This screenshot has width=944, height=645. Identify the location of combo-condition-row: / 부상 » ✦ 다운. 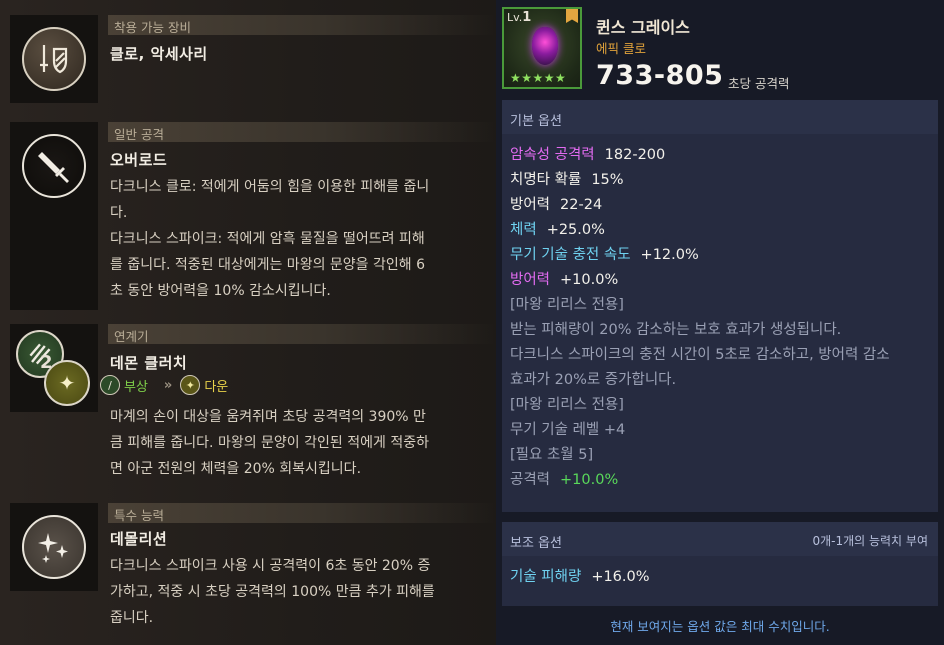
(164, 385).